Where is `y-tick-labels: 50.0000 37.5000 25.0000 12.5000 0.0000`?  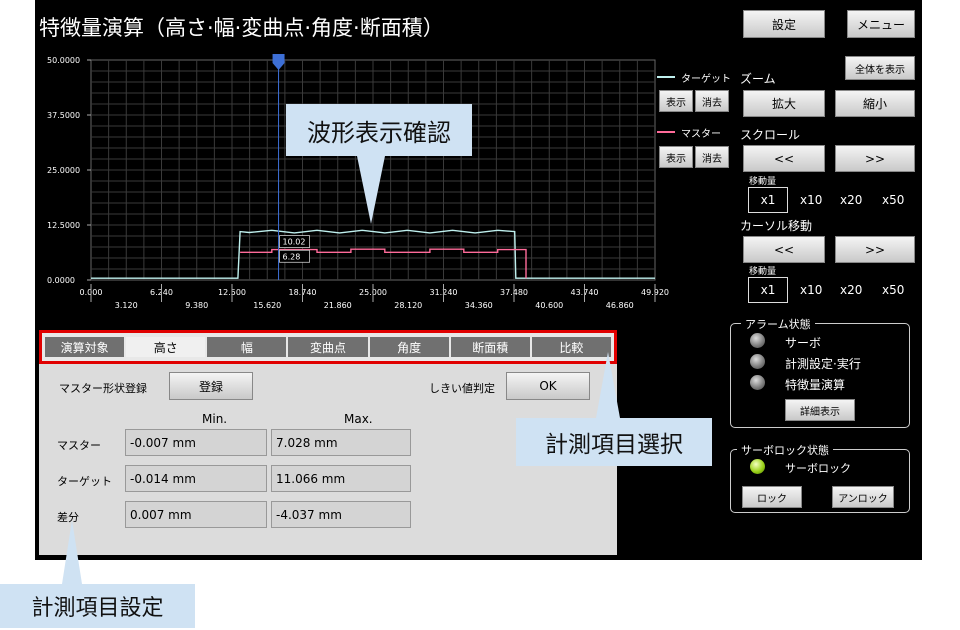 y-tick-labels: 50.0000 37.5000 25.0000 12.5000 0.0000 is located at coordinates (69, 170).